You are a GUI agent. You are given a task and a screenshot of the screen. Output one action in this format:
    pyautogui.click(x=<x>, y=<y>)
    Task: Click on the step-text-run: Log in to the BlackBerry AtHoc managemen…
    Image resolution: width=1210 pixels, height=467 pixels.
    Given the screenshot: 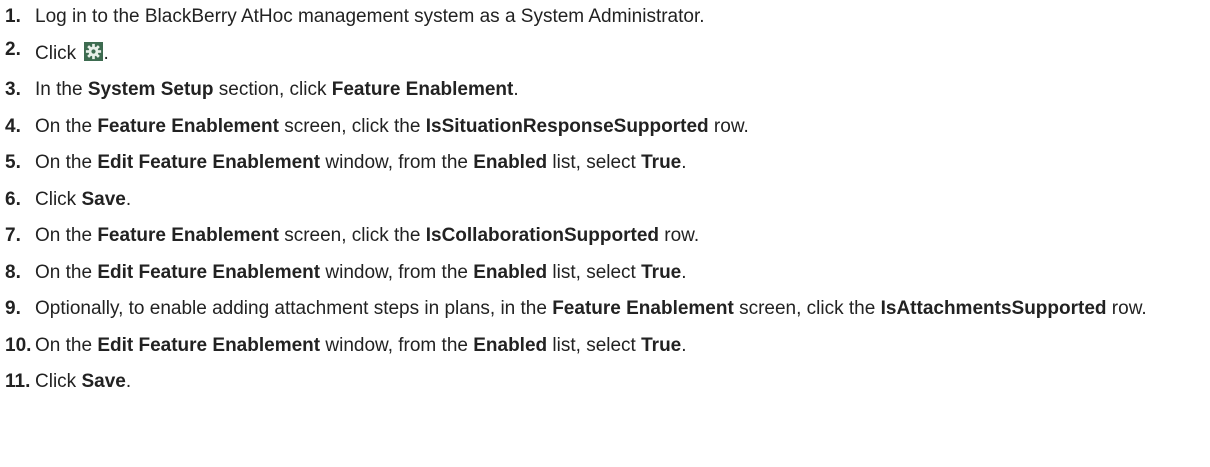 What is the action you would take?
    pyautogui.click(x=370, y=16)
    